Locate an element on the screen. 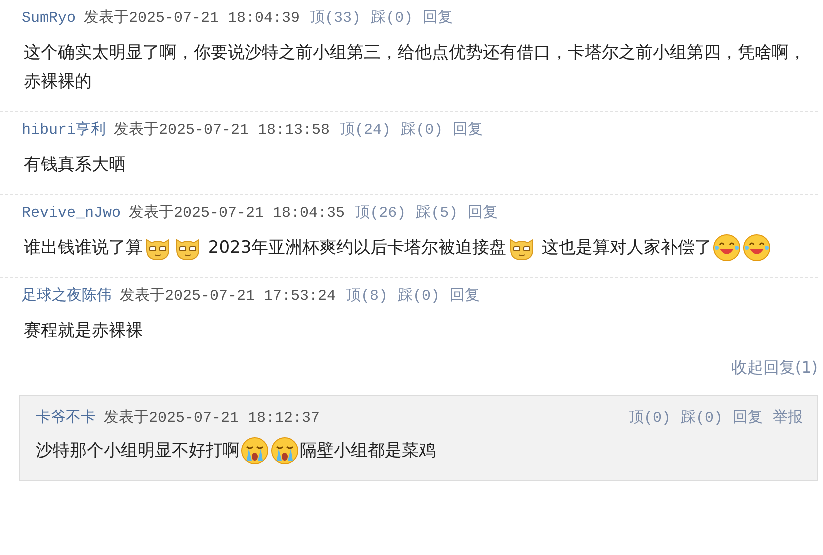 This screenshot has height=555, width=823. post-time: 发表于2025-07-21 18:04:35 is located at coordinates (237, 213).